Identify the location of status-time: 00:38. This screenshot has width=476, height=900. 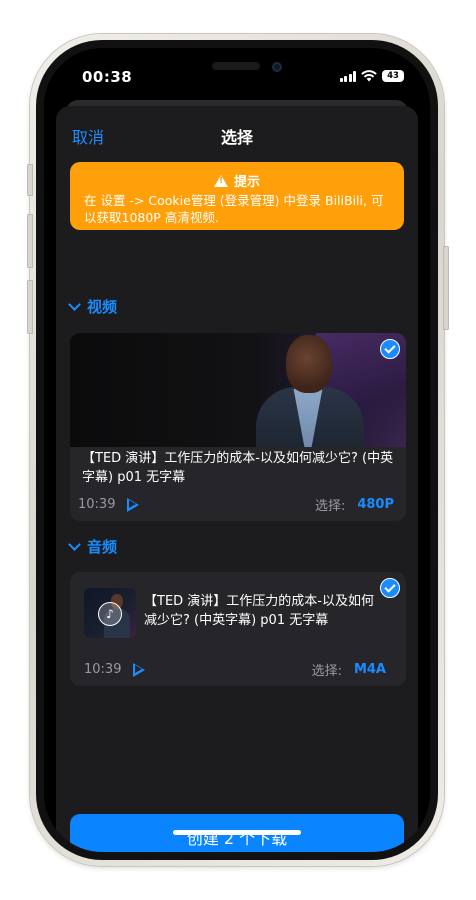
(107, 77).